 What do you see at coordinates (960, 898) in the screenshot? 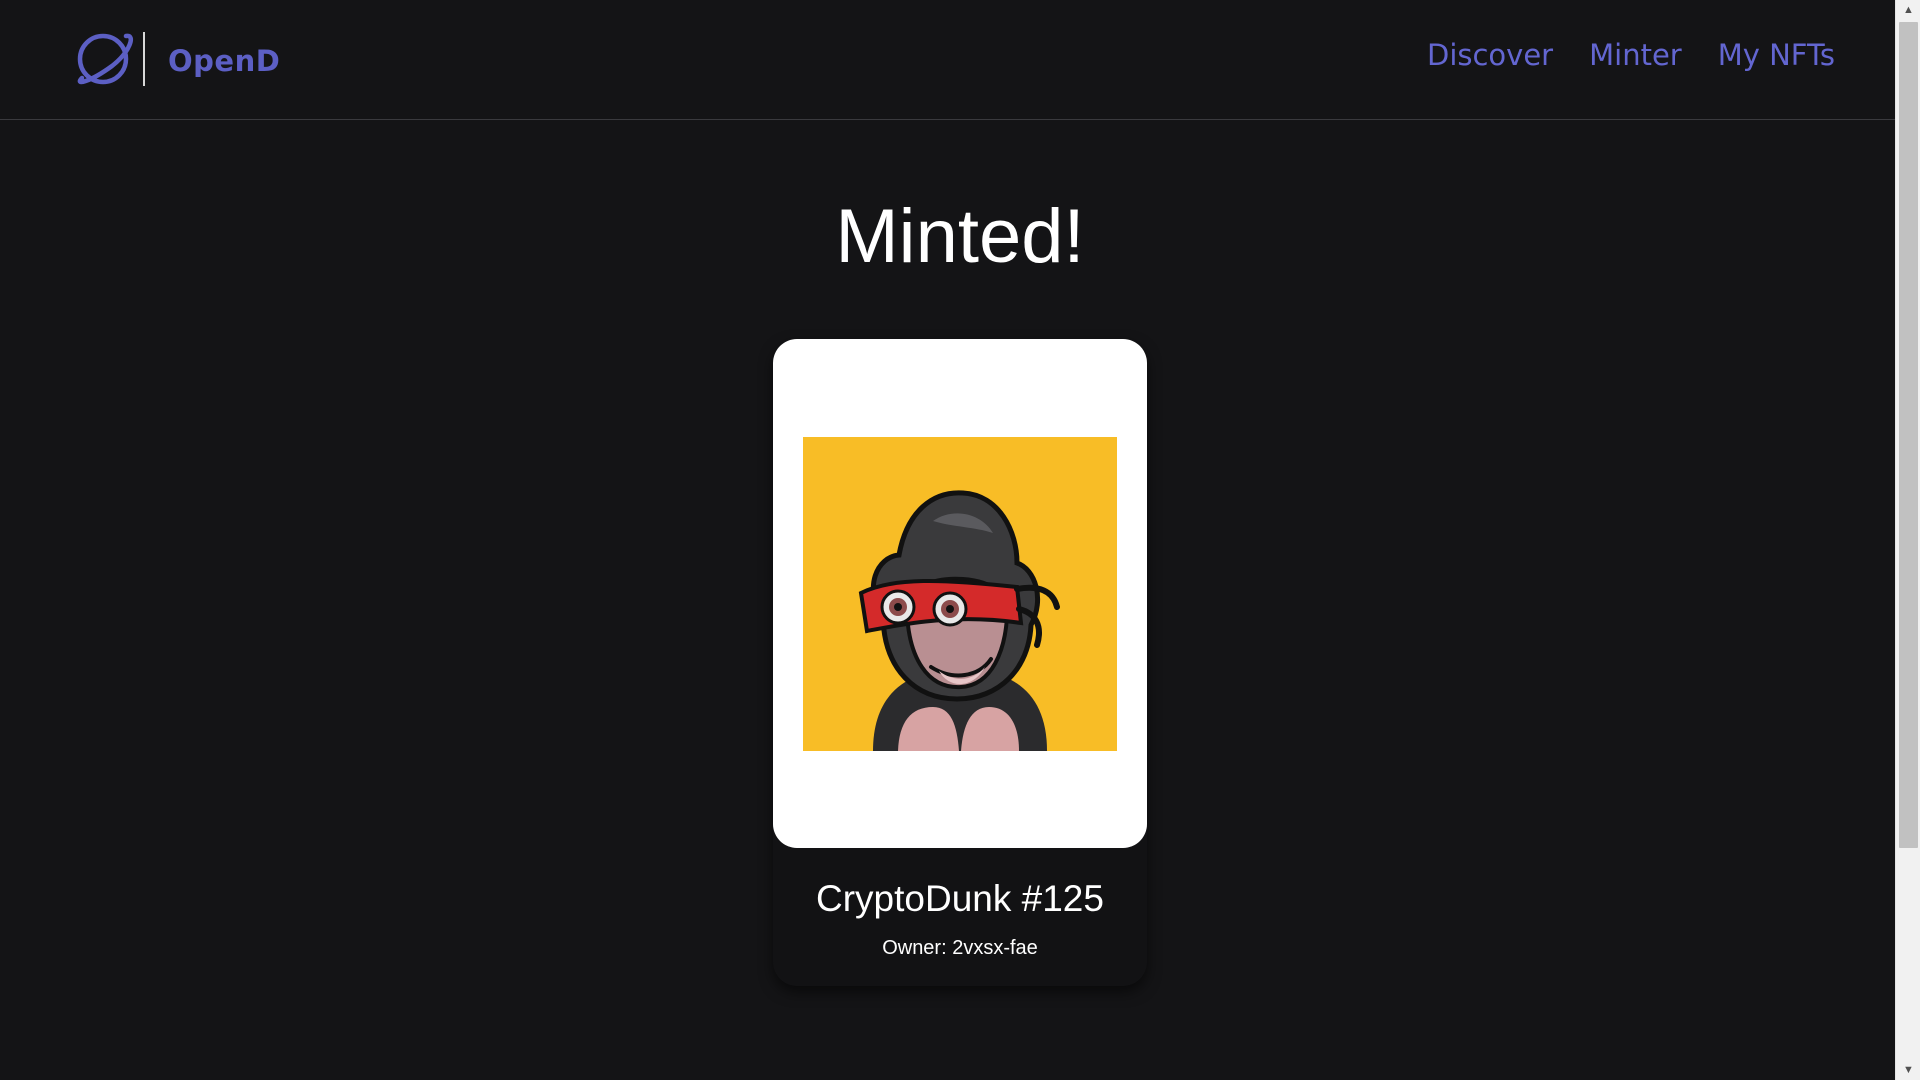
I see `nft-name: CryptoDunk #125` at bounding box center [960, 898].